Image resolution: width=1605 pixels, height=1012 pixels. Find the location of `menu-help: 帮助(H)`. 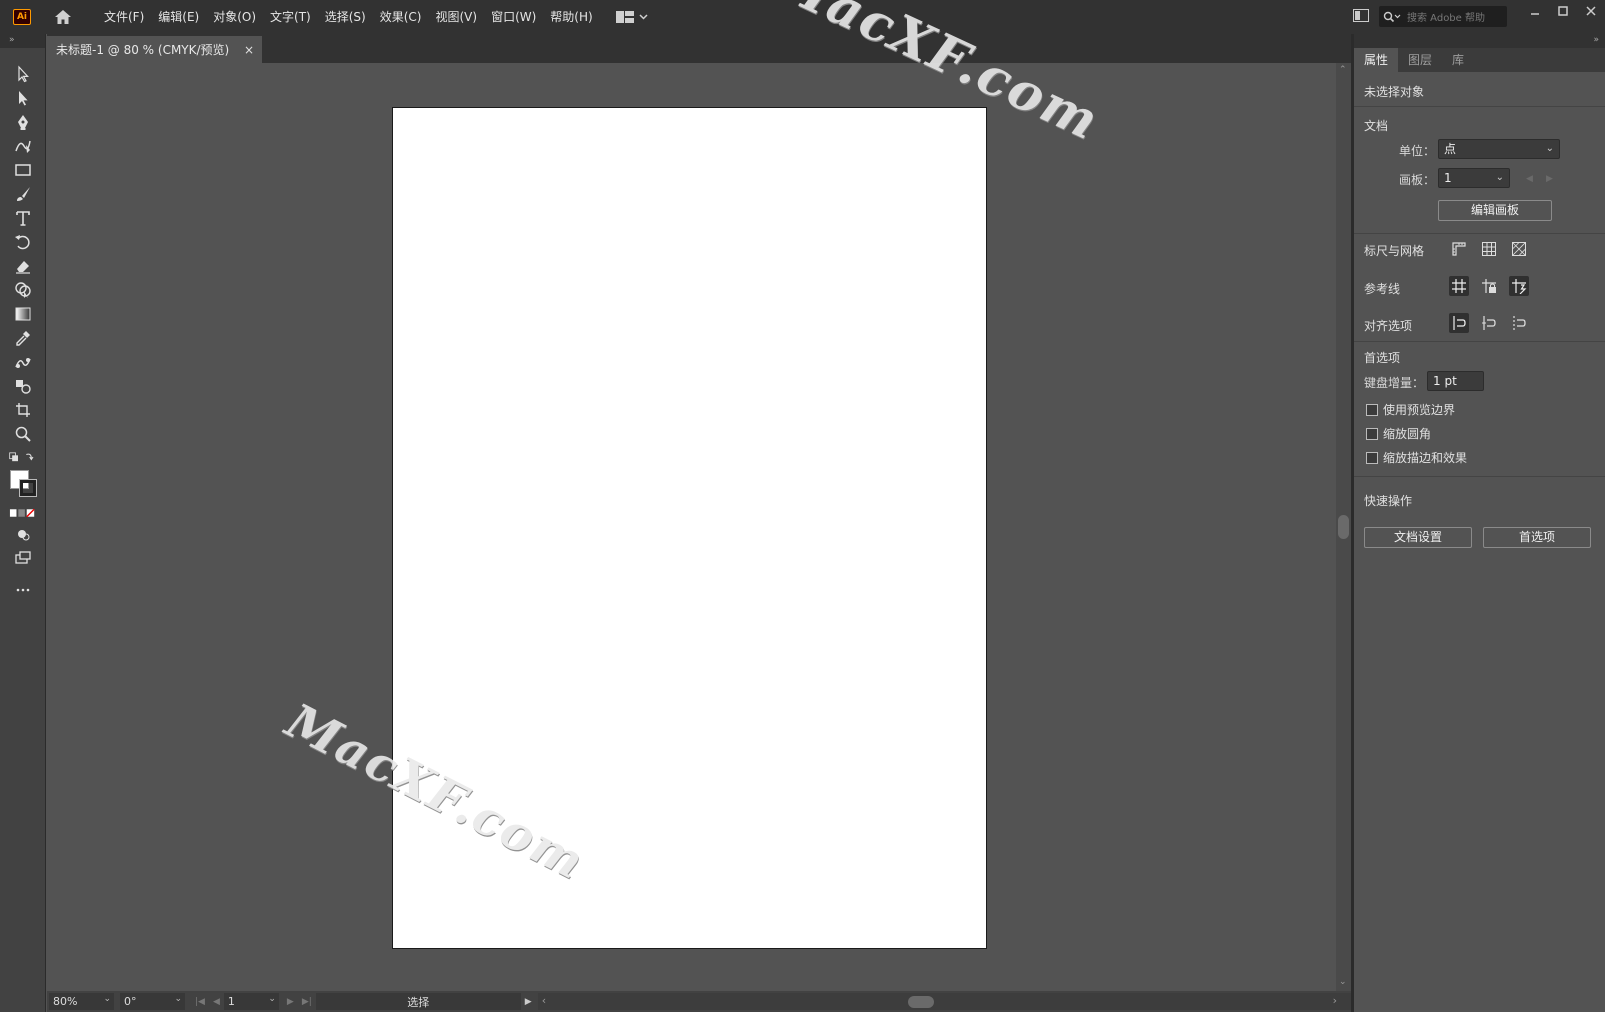

menu-help: 帮助(H) is located at coordinates (571, 17).